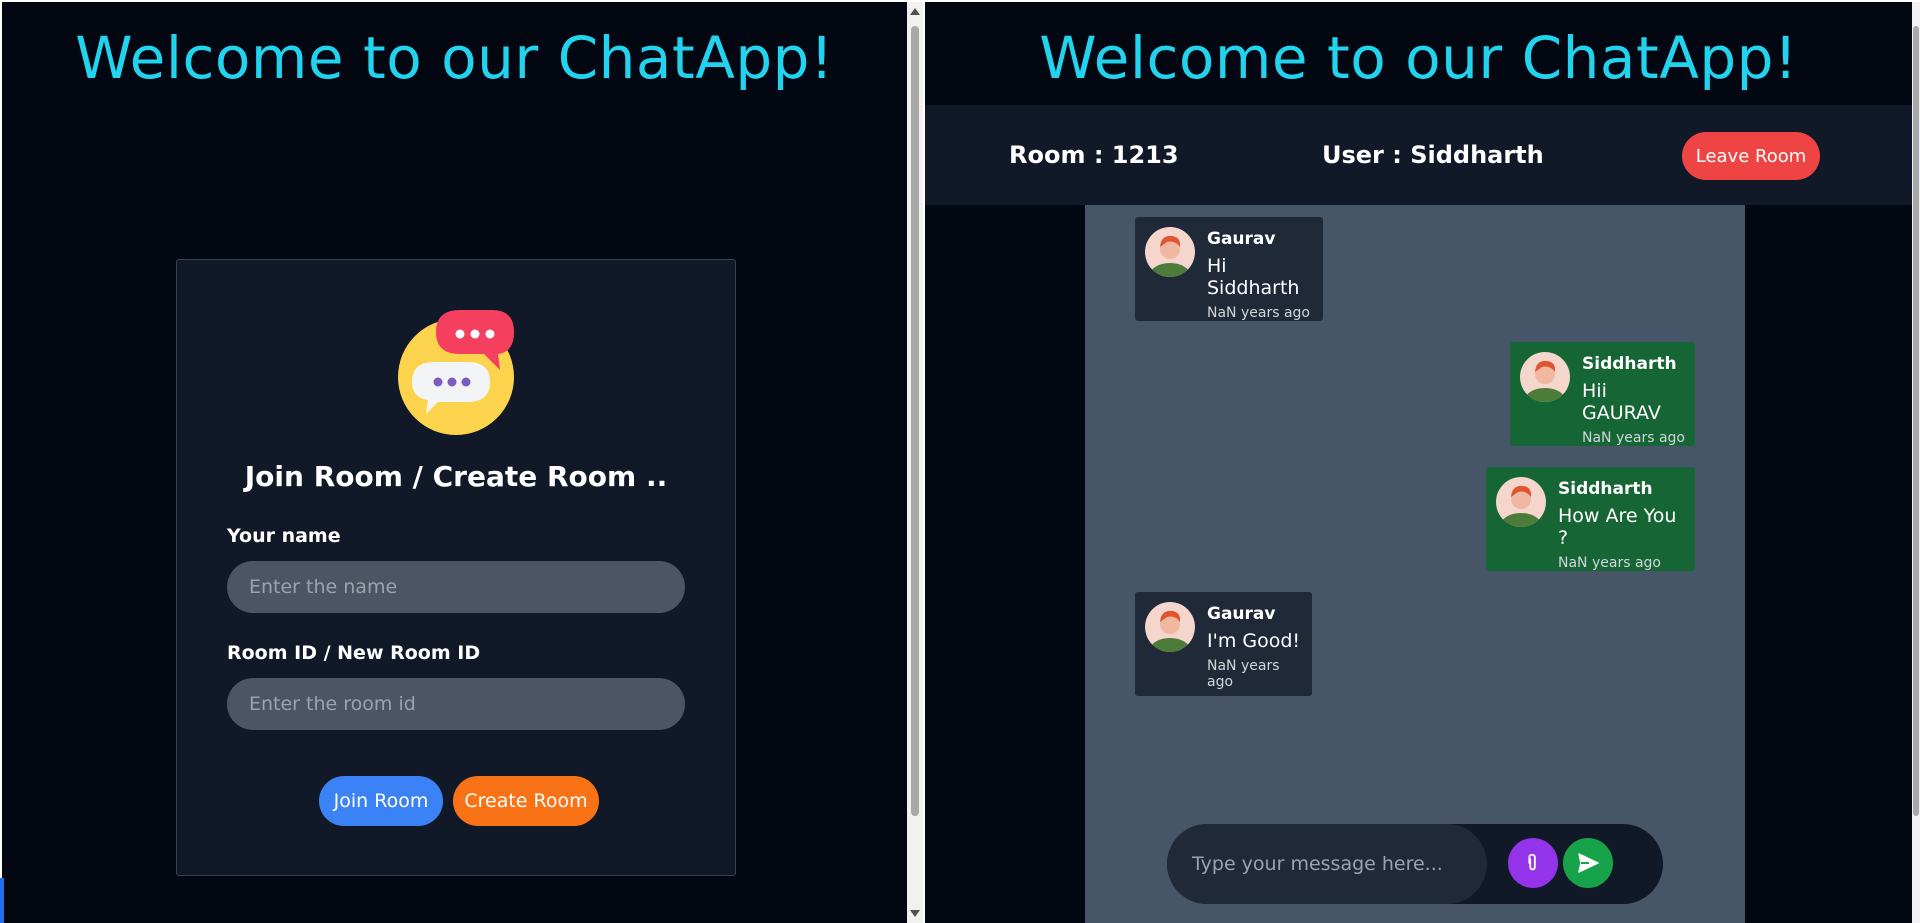 Image resolution: width=1920 pixels, height=923 pixels. I want to click on user-label: User : Siddharth, so click(1433, 155).